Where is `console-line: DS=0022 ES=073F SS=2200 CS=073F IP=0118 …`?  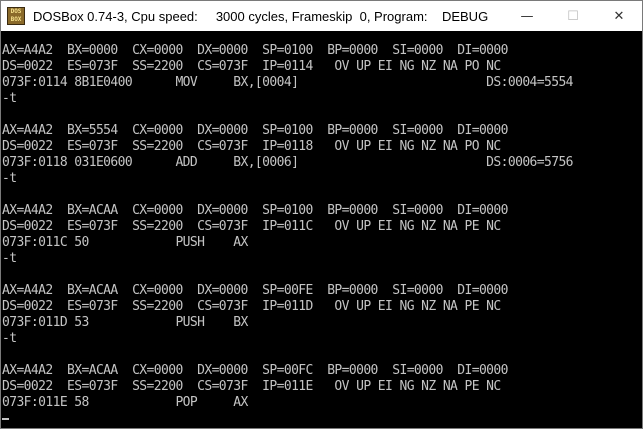 console-line: DS=0022 ES=073F SS=2200 CS=073F IP=0118 … is located at coordinates (251, 146).